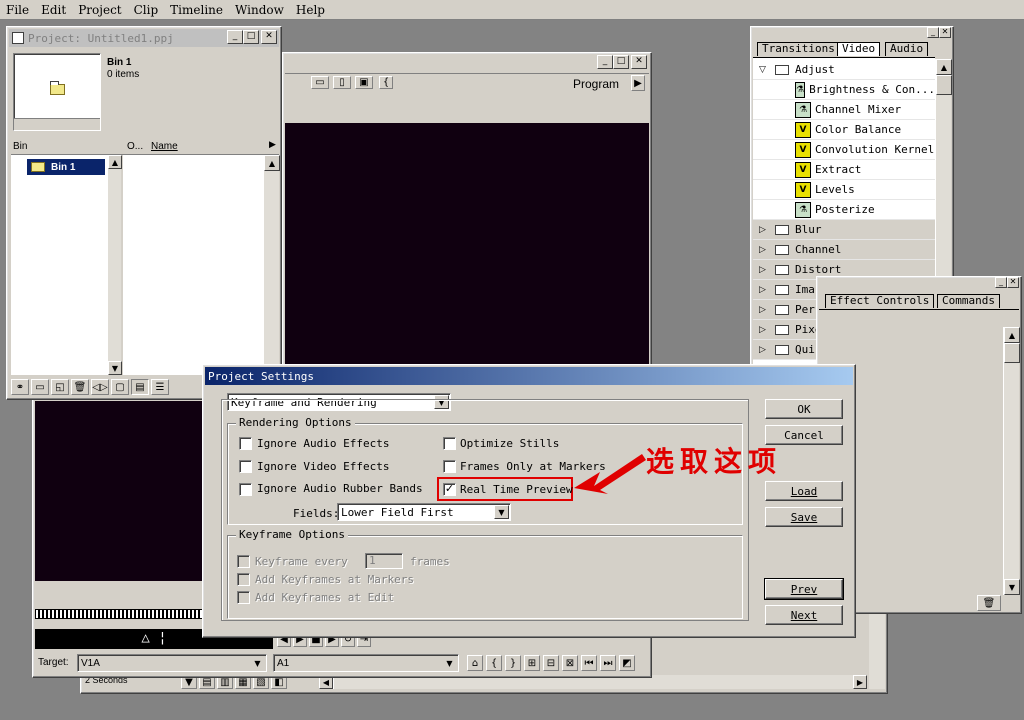 Image resolution: width=1024 pixels, height=720 pixels. What do you see at coordinates (196, 10) in the screenshot?
I see `menu-timeline: Timeline` at bounding box center [196, 10].